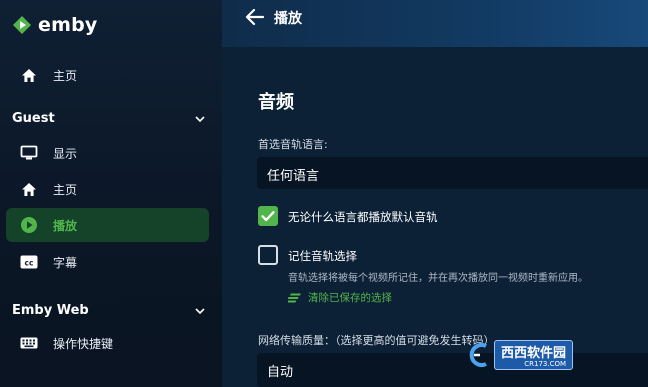  What do you see at coordinates (438, 278) in the screenshot?
I see `remember-audio-selection-help: 音轨选择将被每个视频所记住，并在再次播放同一视频时重新应用。` at bounding box center [438, 278].